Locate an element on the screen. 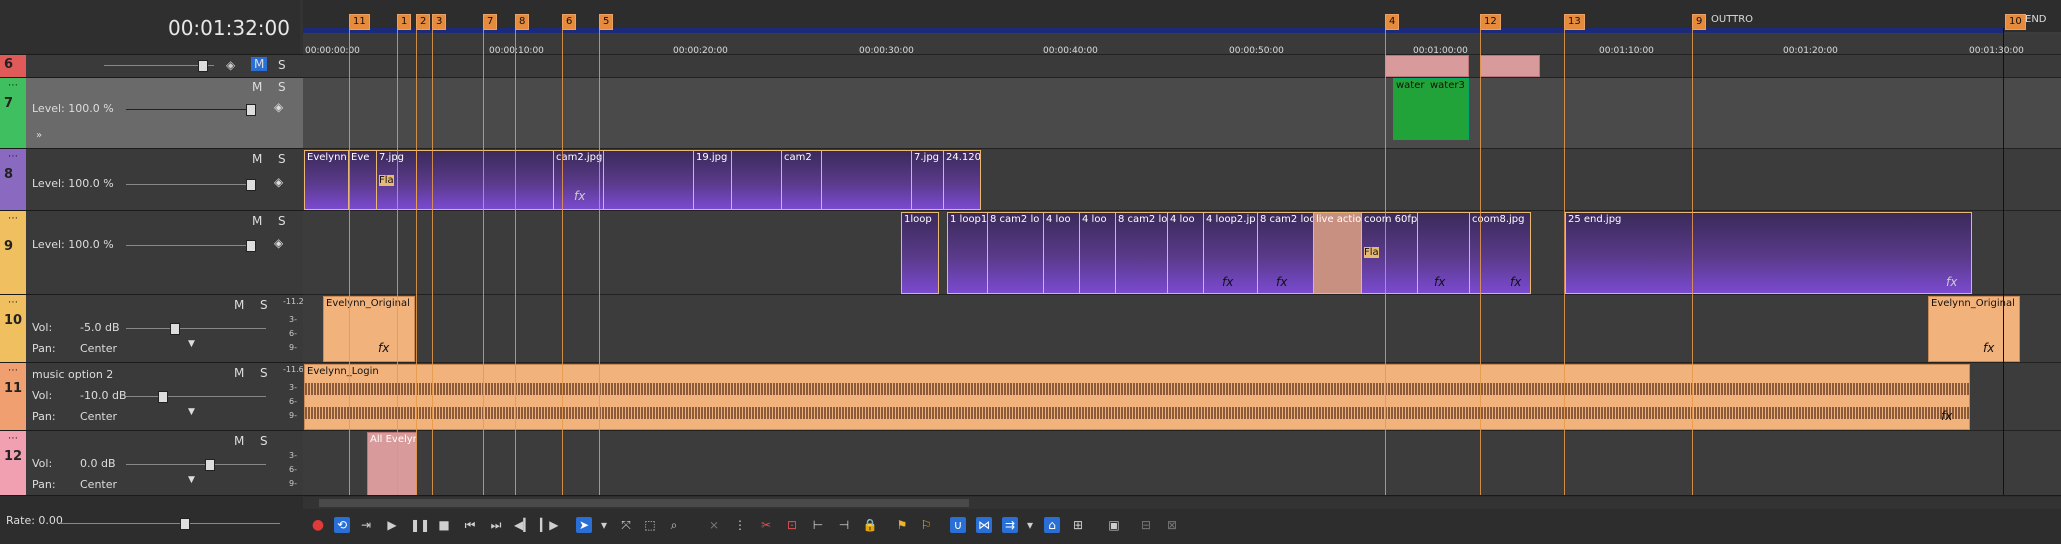 Image resolution: width=2061 pixels, height=544 pixels. mute-button-8: M is located at coordinates (257, 159).